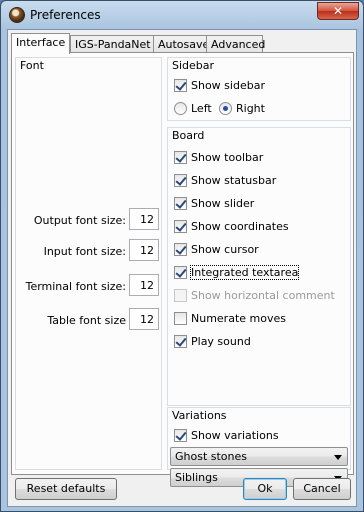 This screenshot has height=512, width=364. I want to click on table-font-size-label: Table font size, so click(86, 320).